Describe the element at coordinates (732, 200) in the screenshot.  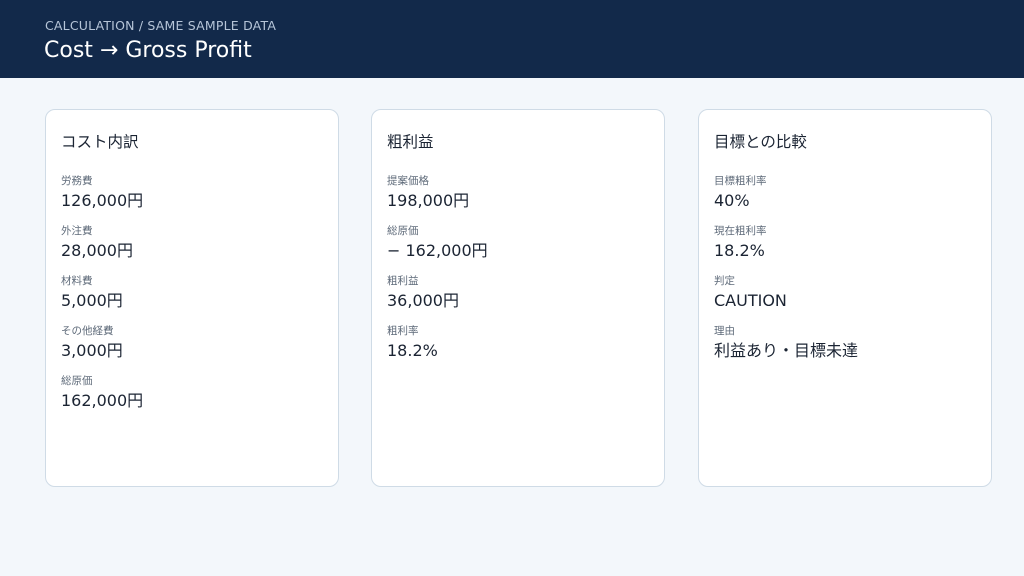
I see `field-value: 40%` at that location.